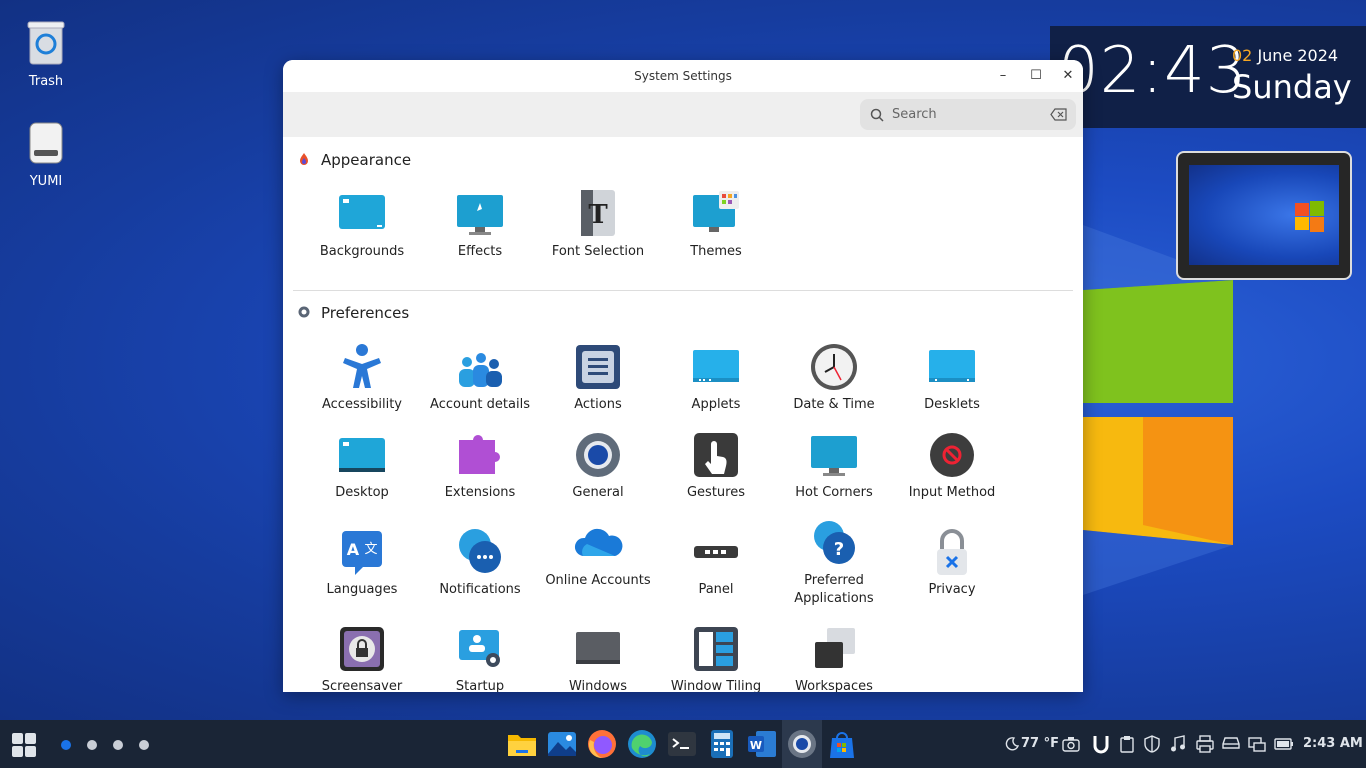 This screenshot has height=768, width=1366. What do you see at coordinates (716, 404) in the screenshot?
I see `tile-label: Applets` at bounding box center [716, 404].